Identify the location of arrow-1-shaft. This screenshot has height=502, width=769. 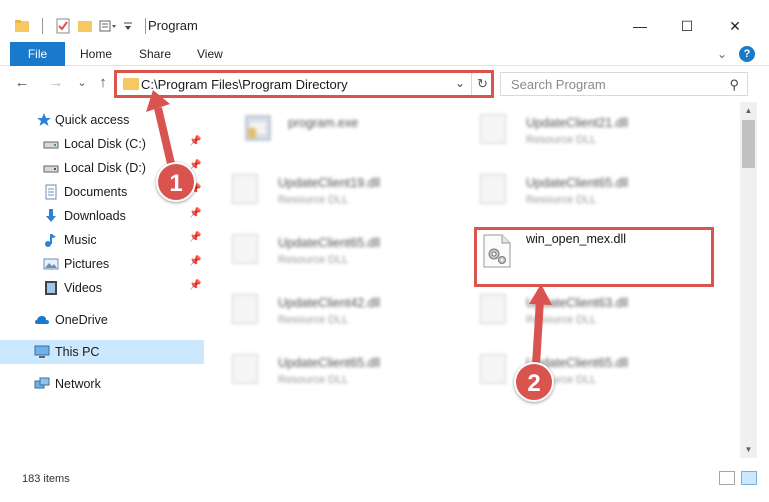
(165, 138).